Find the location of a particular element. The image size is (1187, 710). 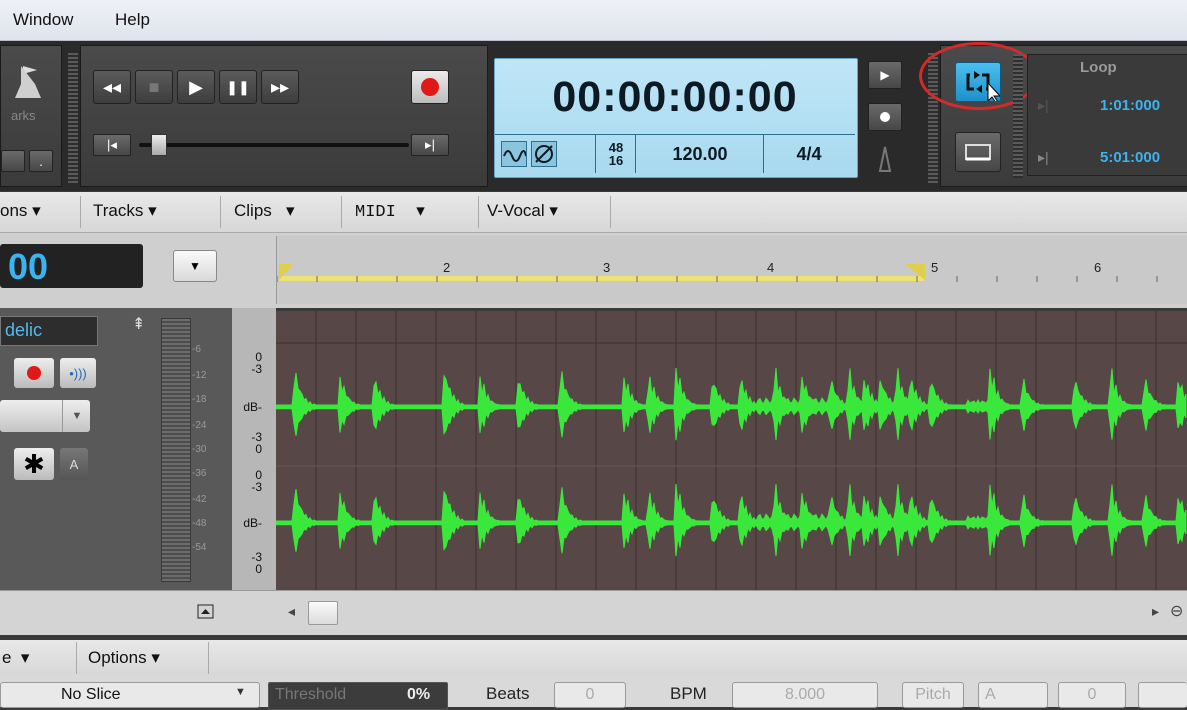

threshold-value: 0% is located at coordinates (419, 694).